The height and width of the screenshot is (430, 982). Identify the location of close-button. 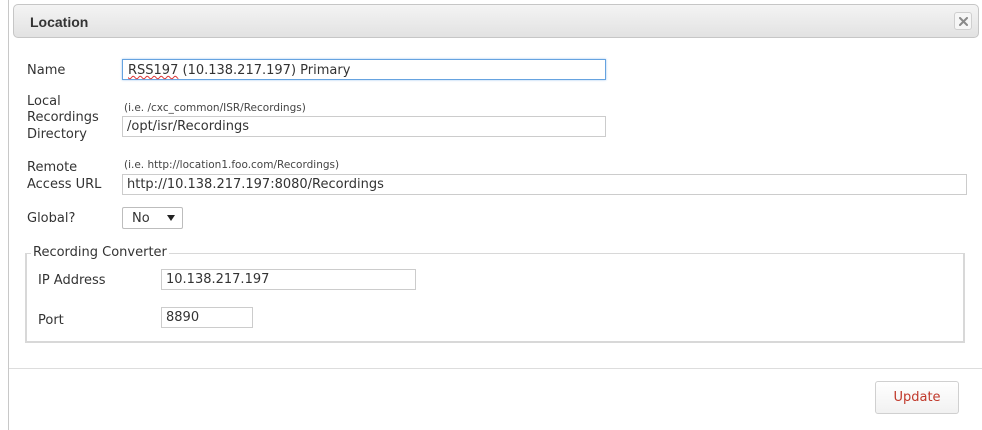
(963, 21).